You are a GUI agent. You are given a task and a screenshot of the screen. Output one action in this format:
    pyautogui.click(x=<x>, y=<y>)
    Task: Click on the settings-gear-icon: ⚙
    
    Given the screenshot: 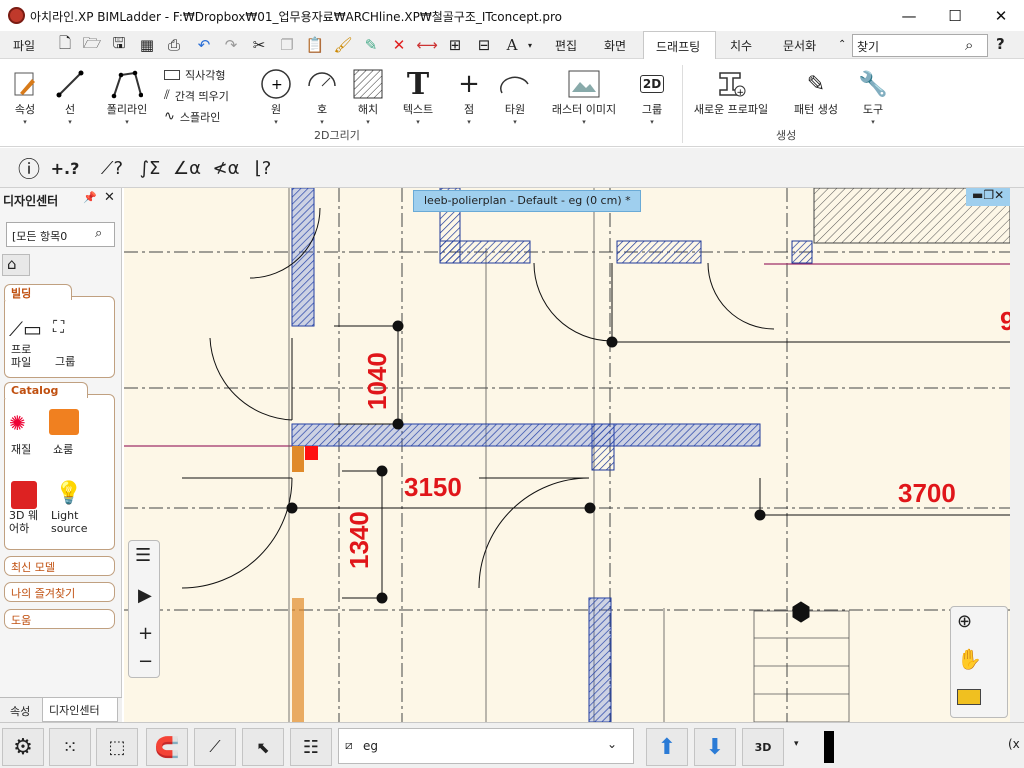 What is the action you would take?
    pyautogui.click(x=23, y=747)
    